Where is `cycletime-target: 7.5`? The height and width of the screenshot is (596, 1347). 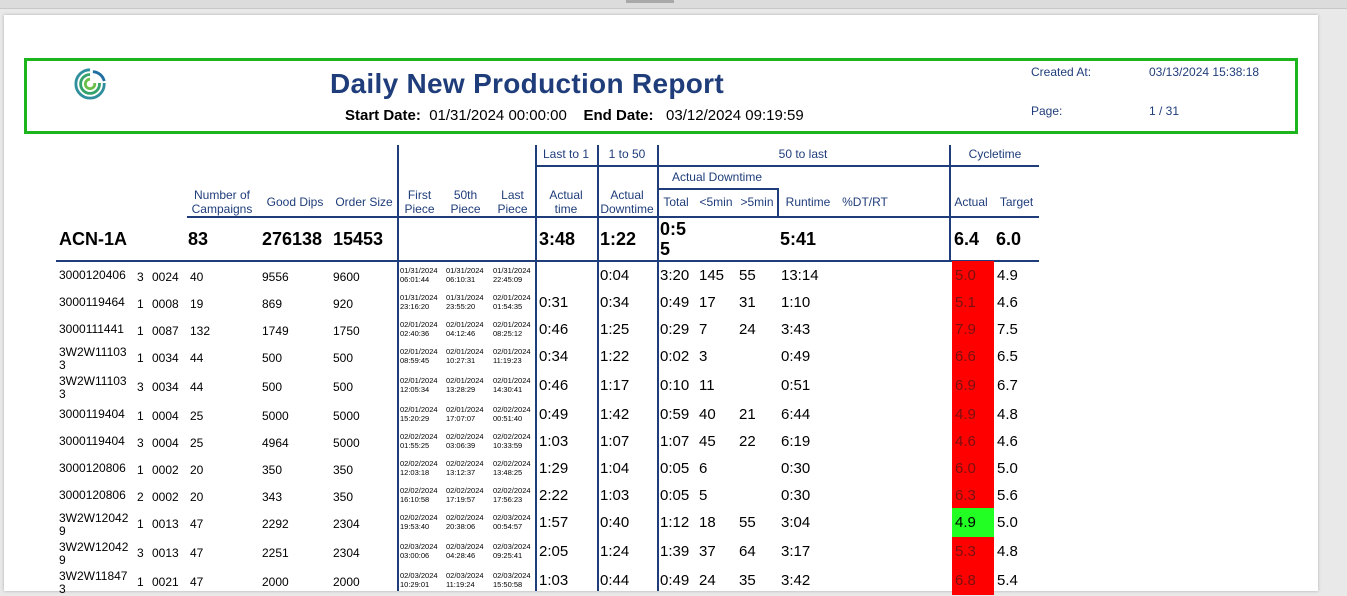
cycletime-target: 7.5 is located at coordinates (1007, 329).